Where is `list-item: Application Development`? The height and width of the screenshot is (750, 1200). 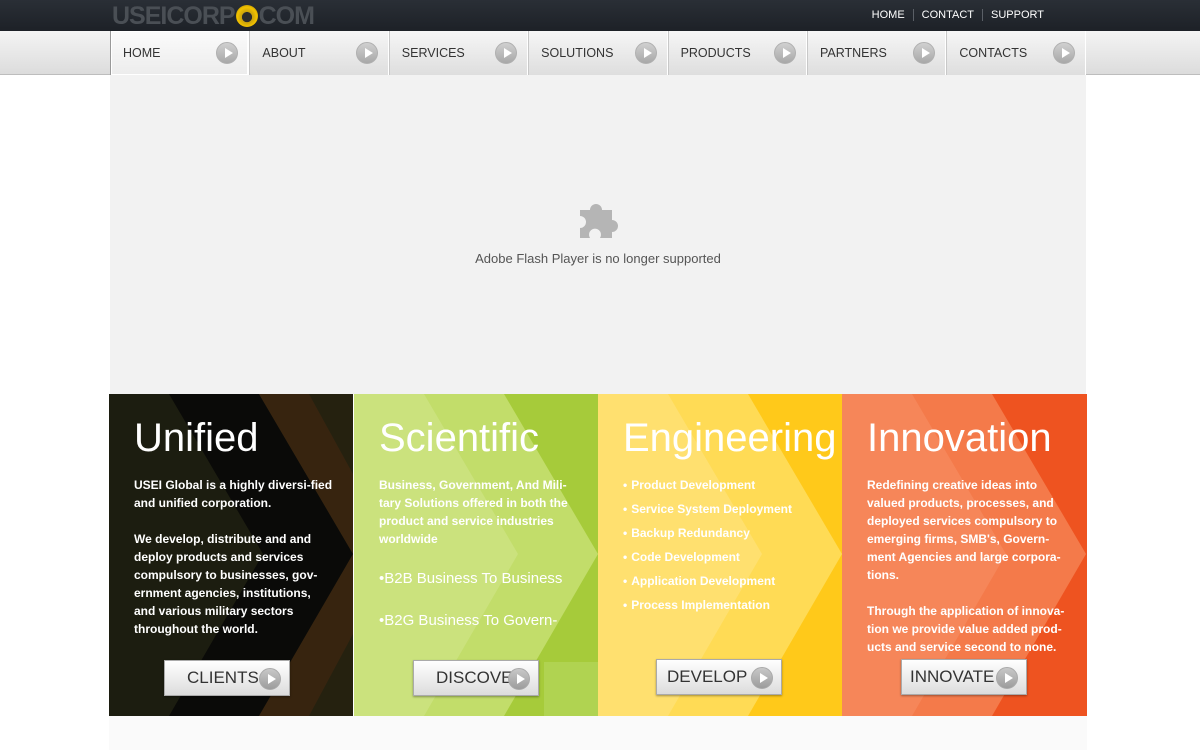
list-item: Application Development is located at coordinates (728, 581).